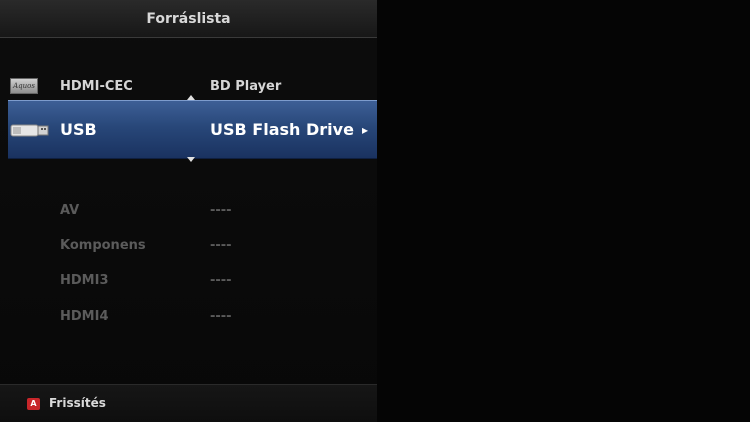 The height and width of the screenshot is (422, 750). Describe the element at coordinates (192, 210) in the screenshot. I see `source-item-av: AV ----` at that location.